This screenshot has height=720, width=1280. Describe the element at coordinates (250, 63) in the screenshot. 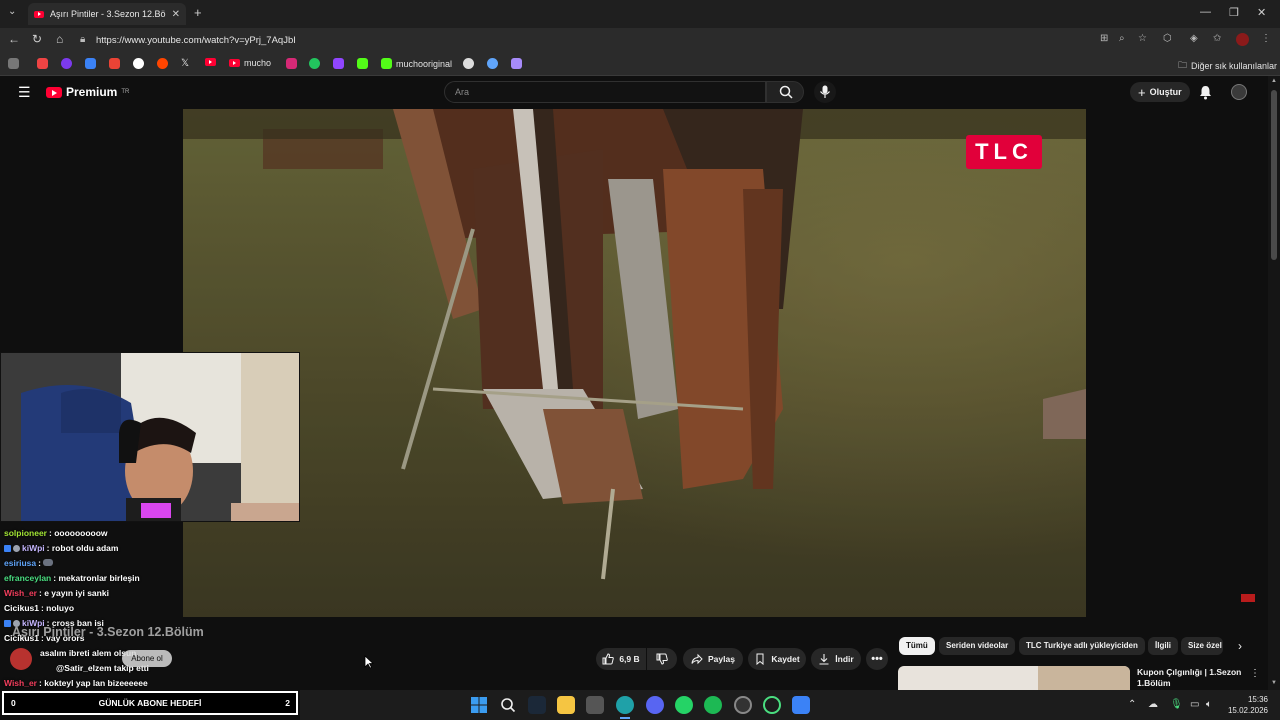

I see `bookmark-mucho: mucho` at that location.